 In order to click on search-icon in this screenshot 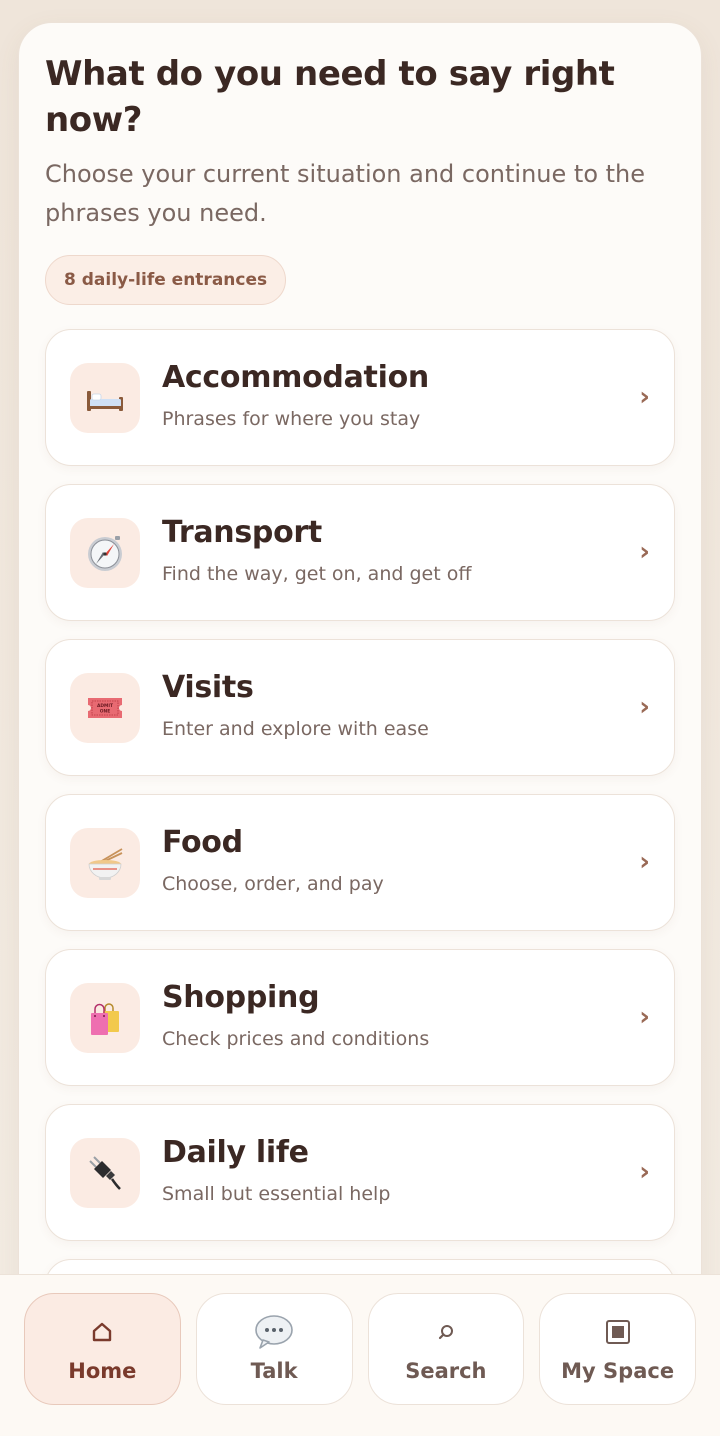, I will do `click(446, 1332)`.